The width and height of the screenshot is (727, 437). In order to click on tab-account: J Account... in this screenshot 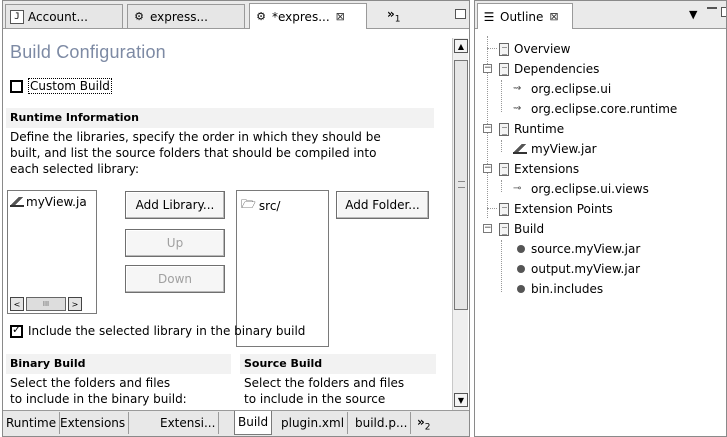, I will do `click(64, 16)`.